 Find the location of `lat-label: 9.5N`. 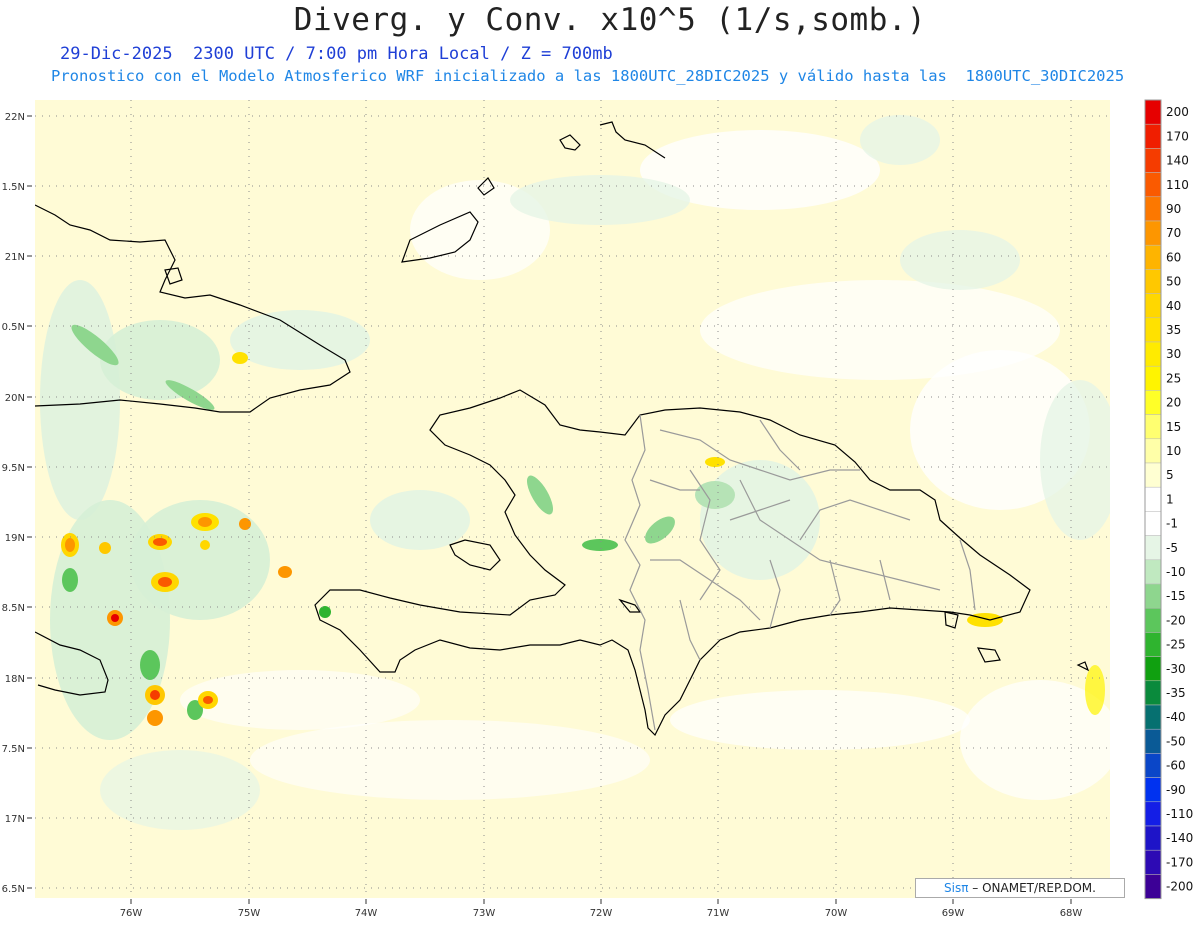

lat-label: 9.5N is located at coordinates (13, 468).